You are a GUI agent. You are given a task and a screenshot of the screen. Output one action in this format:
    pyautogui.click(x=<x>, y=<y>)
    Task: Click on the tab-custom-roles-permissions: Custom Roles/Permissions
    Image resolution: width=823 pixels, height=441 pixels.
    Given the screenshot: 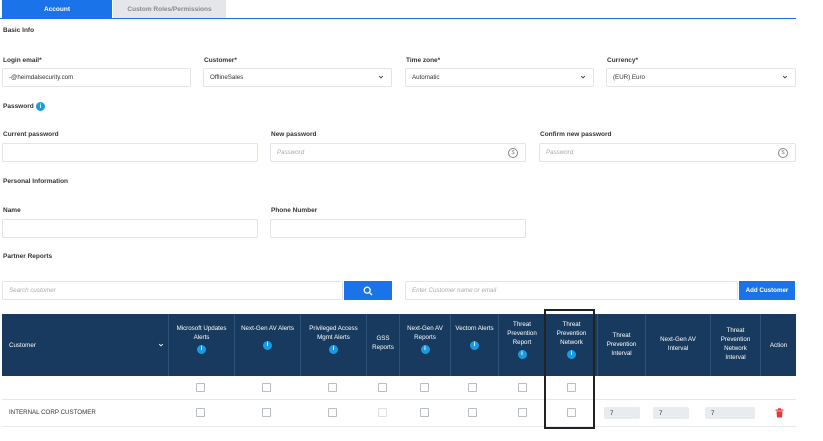 What is the action you would take?
    pyautogui.click(x=169, y=9)
    